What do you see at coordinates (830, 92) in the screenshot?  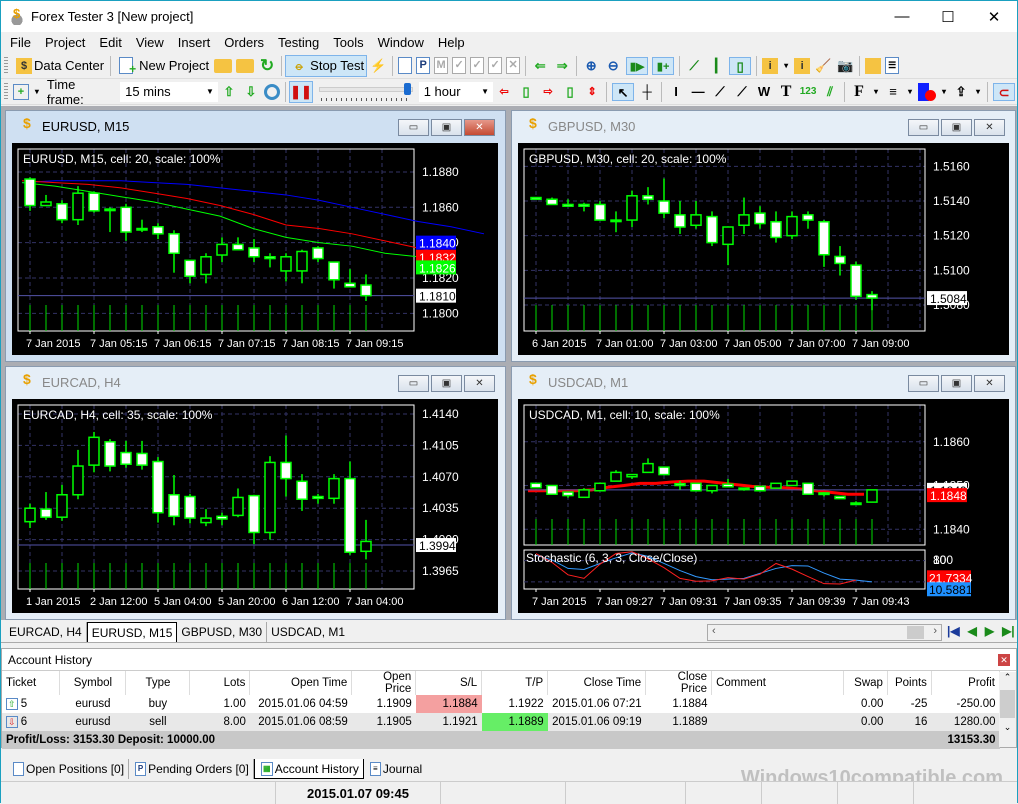 I see `channel-icon: ⫽` at bounding box center [830, 92].